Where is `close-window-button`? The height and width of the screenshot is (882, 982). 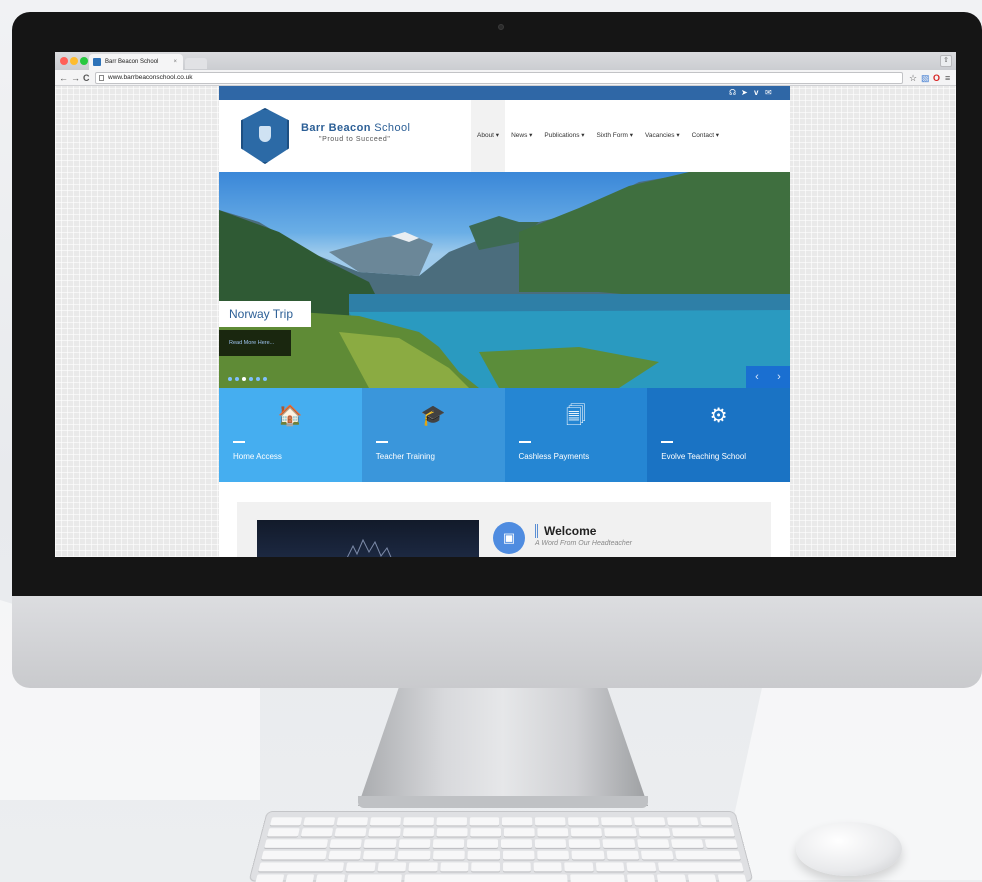 close-window-button is located at coordinates (64, 61).